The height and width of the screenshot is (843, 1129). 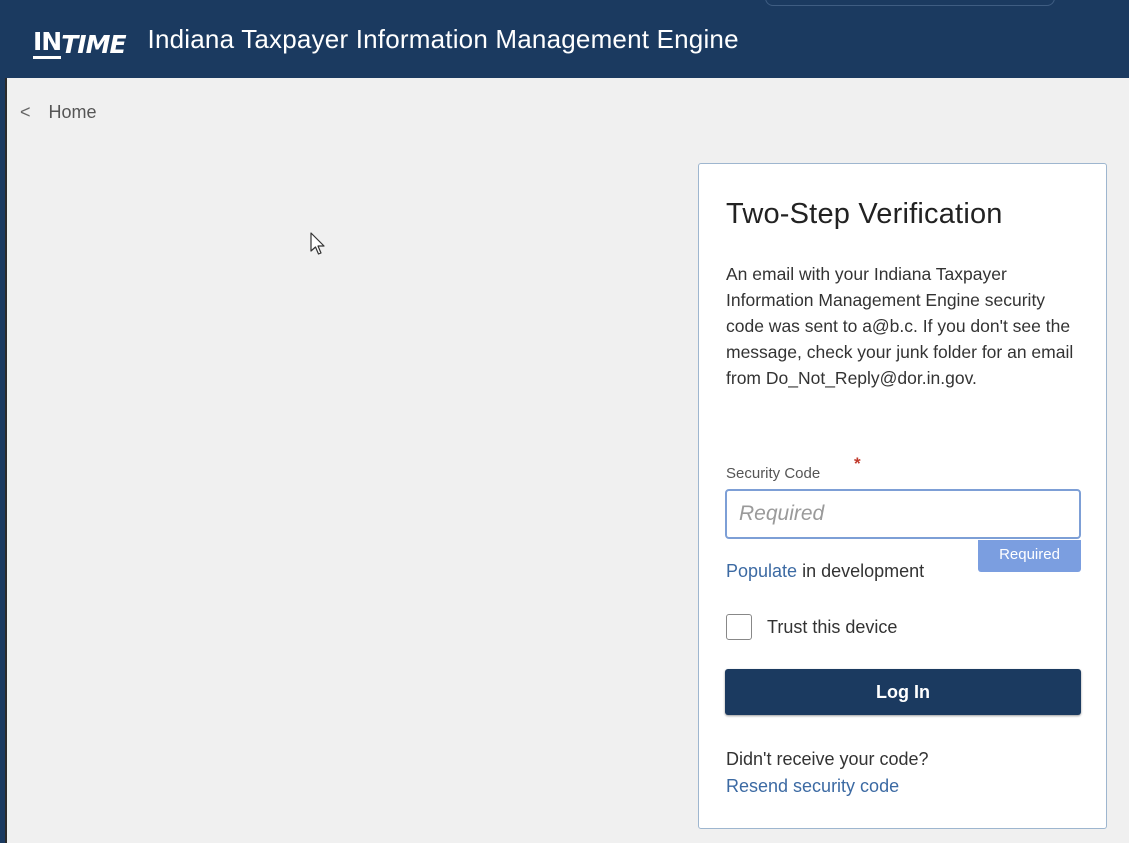 I want to click on security-code-input, so click(x=903, y=514).